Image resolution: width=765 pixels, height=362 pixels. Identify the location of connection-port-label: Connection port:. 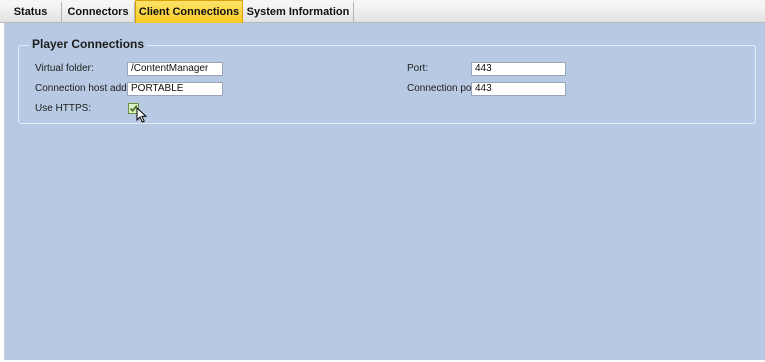
(444, 88).